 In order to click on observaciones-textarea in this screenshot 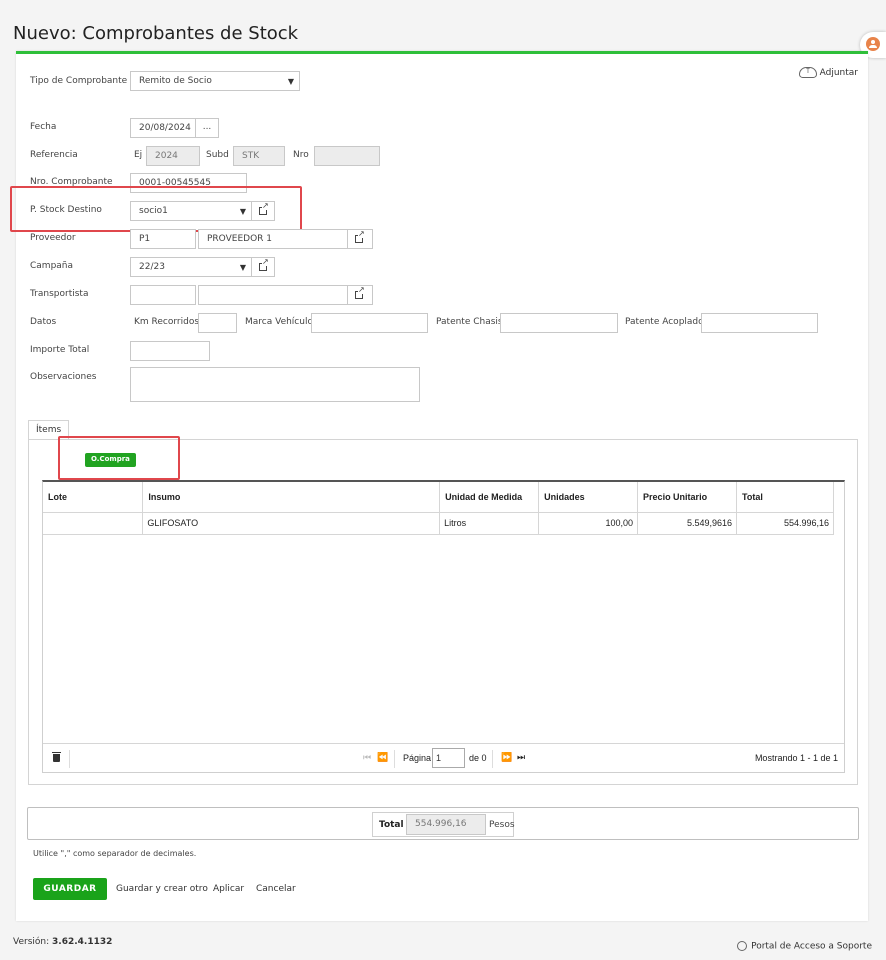, I will do `click(275, 384)`.